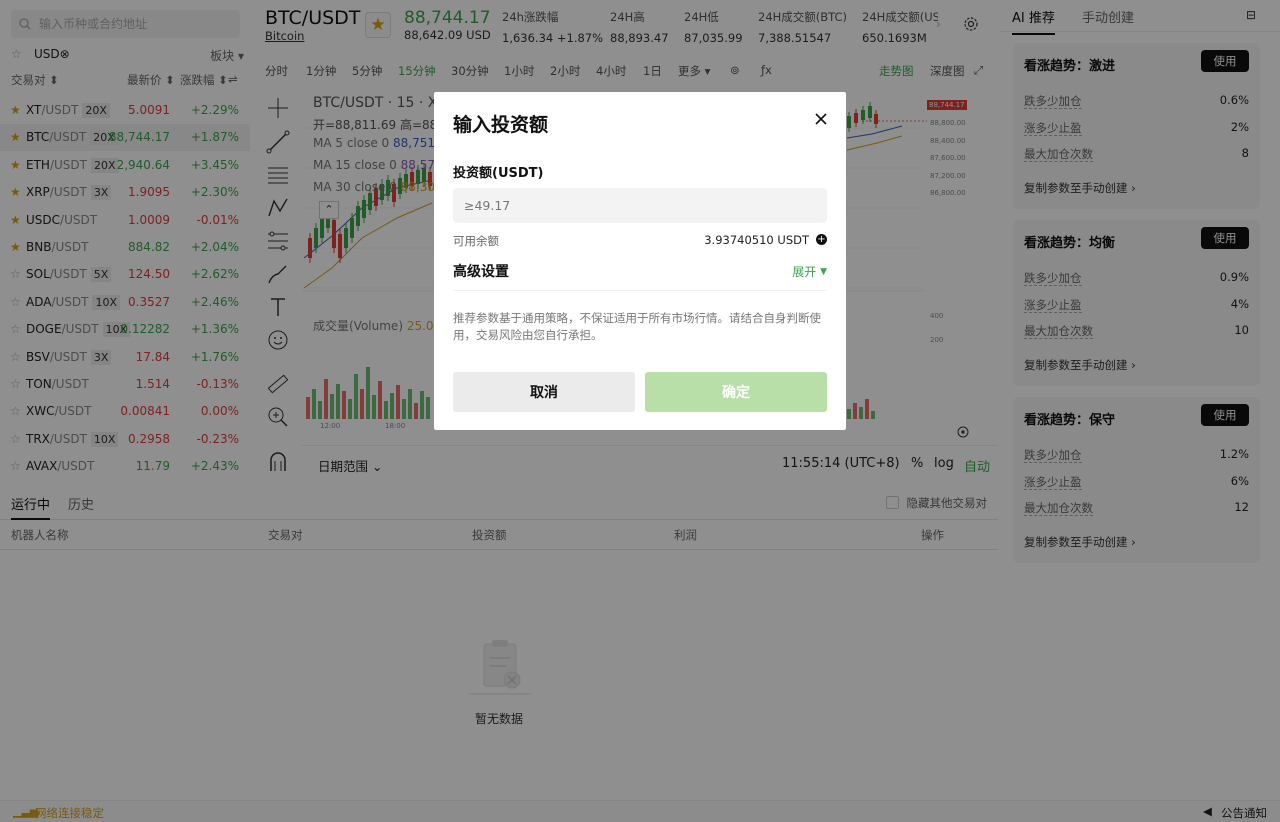 This screenshot has height=822, width=1280. I want to click on expand-toggle: 展开 ▼, so click(809, 271).